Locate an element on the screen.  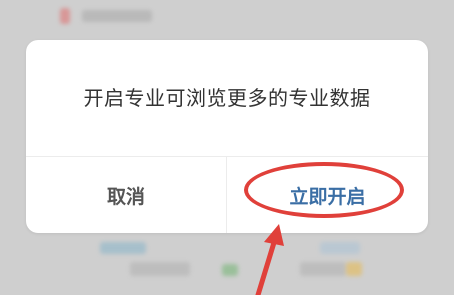
cancel-button: 取消 is located at coordinates (126, 195).